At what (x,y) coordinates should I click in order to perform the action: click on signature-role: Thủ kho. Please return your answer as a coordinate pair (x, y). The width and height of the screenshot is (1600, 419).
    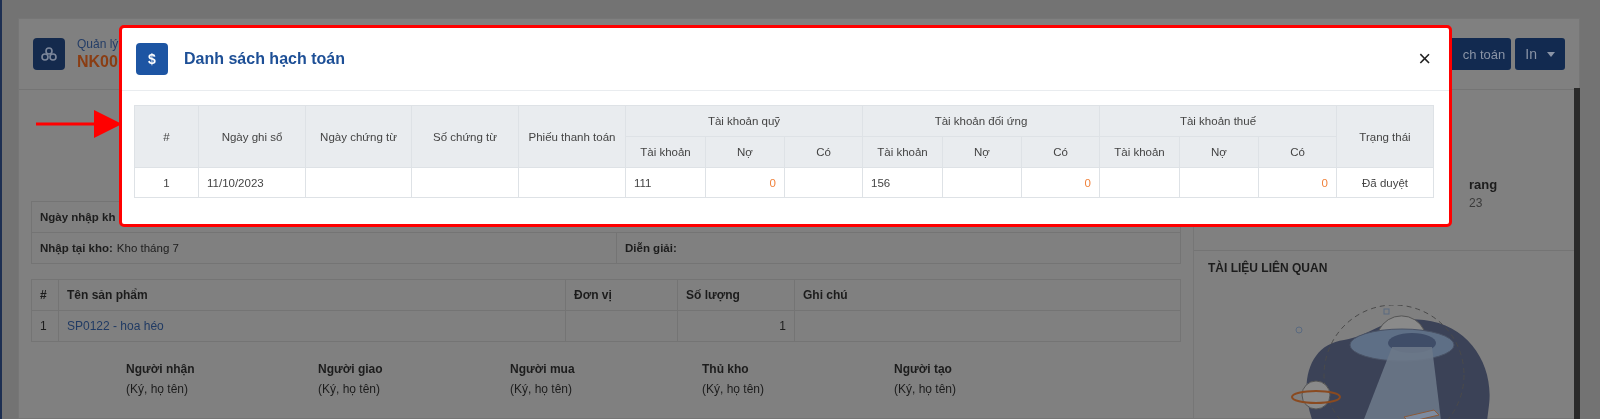
    Looking at the image, I should click on (726, 369).